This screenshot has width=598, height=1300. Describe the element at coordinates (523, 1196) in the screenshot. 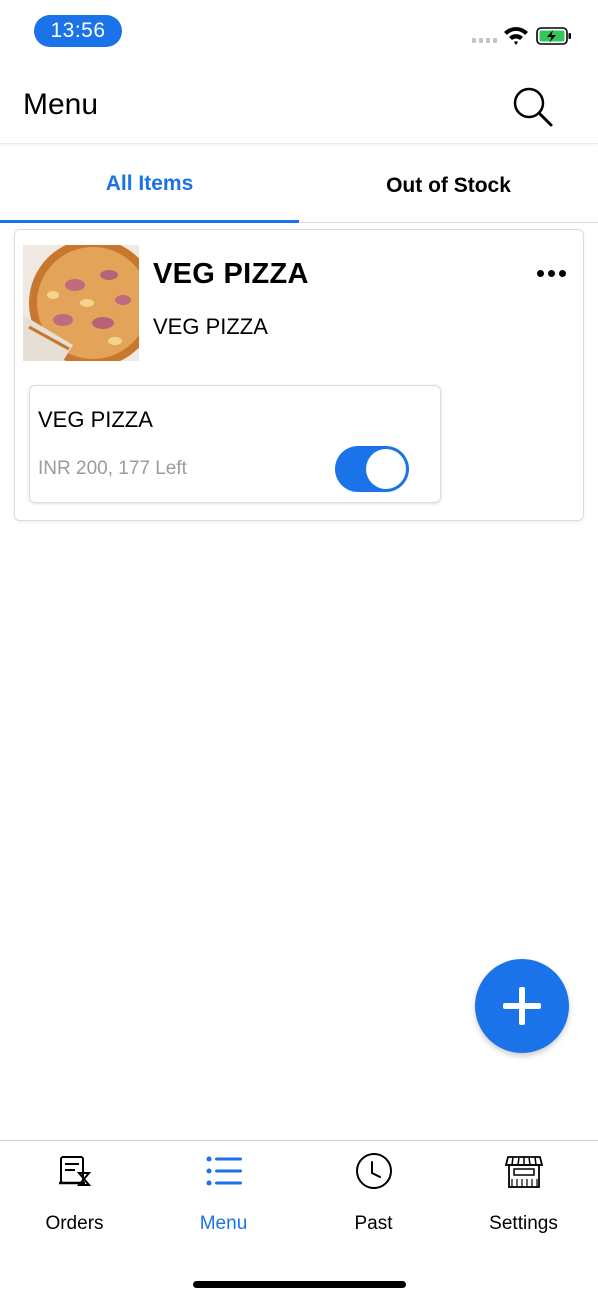

I see `nav-settings: Settings` at that location.